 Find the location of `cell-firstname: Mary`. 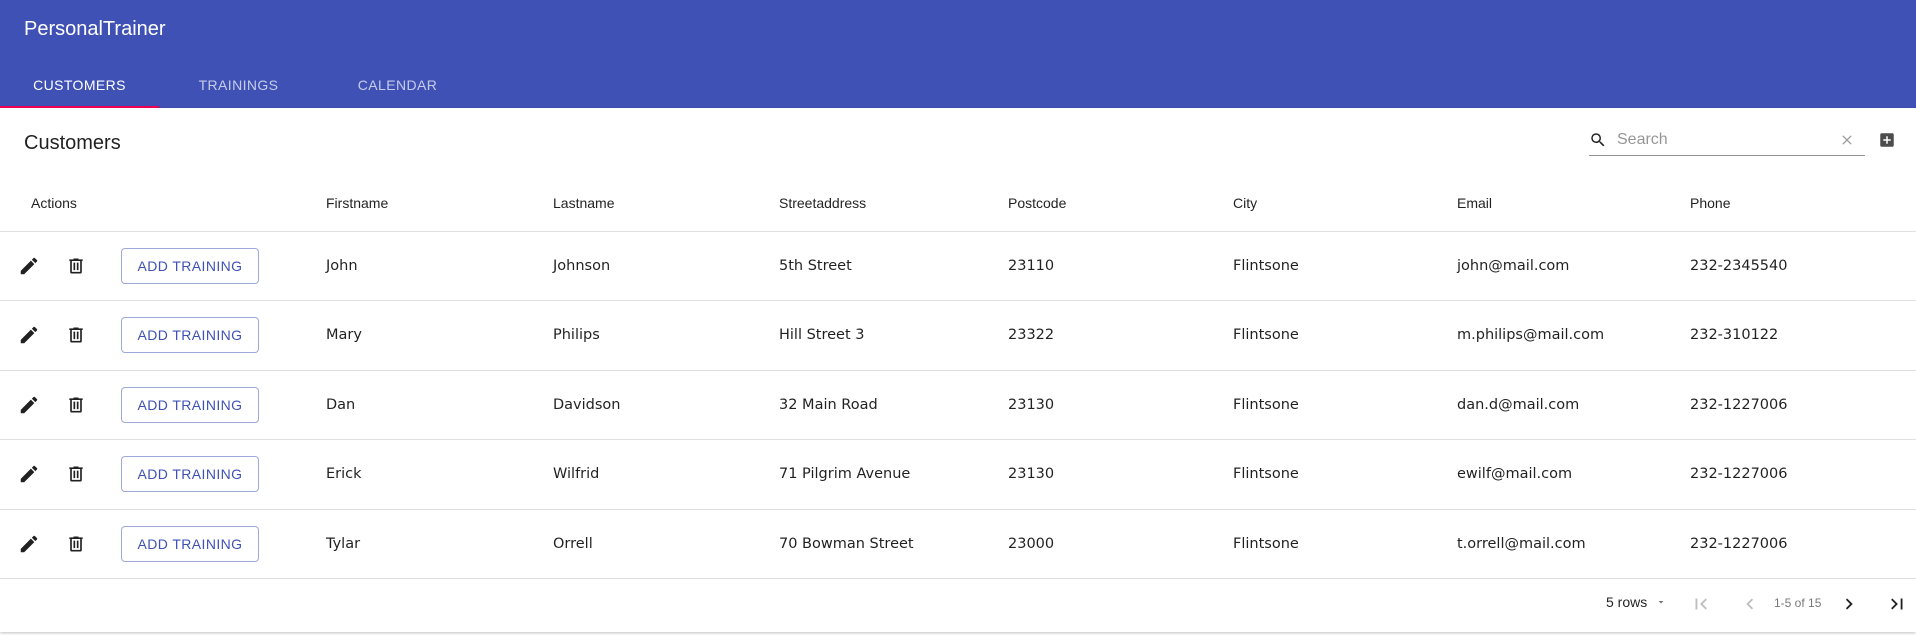

cell-firstname: Mary is located at coordinates (439, 335).